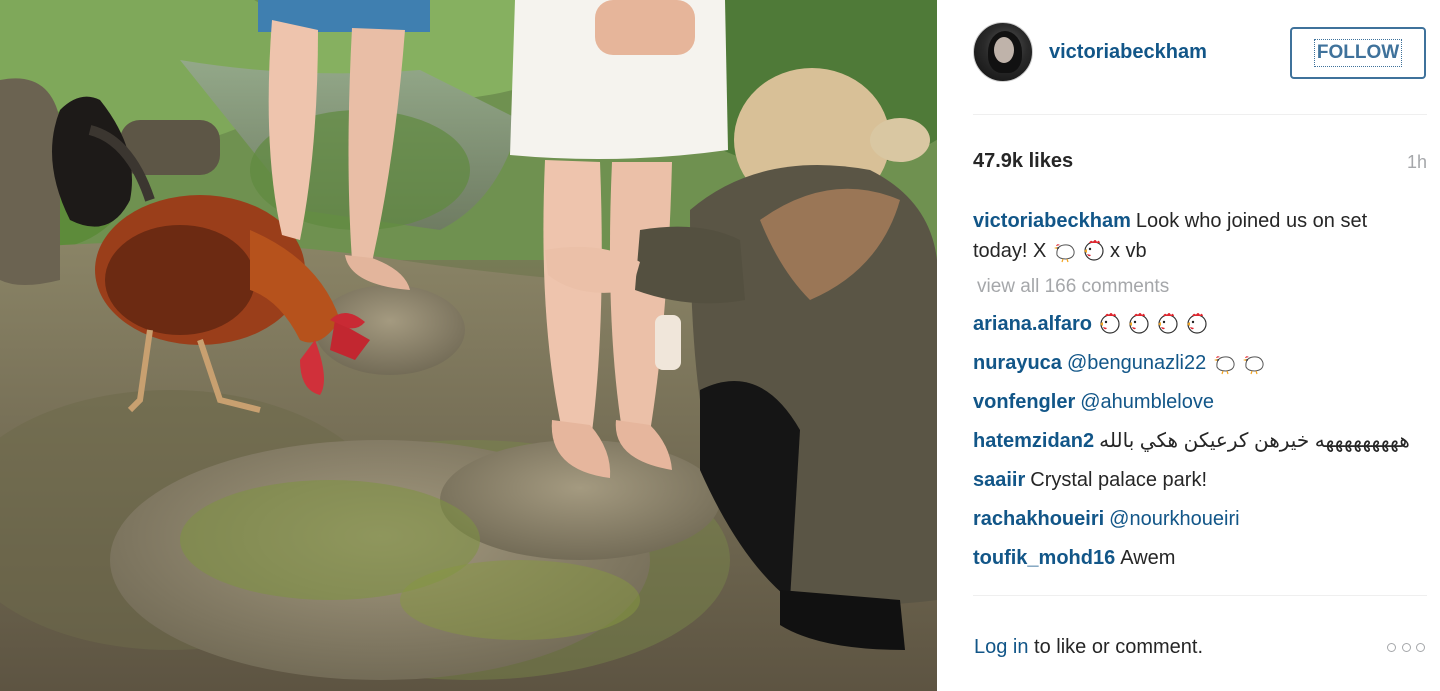  I want to click on comment: rachakhoueiri @nourkhoueiri, so click(1193, 519).